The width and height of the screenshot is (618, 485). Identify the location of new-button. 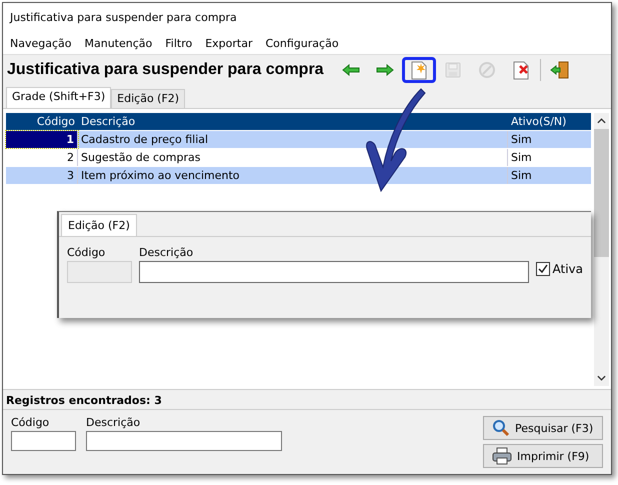
(419, 70).